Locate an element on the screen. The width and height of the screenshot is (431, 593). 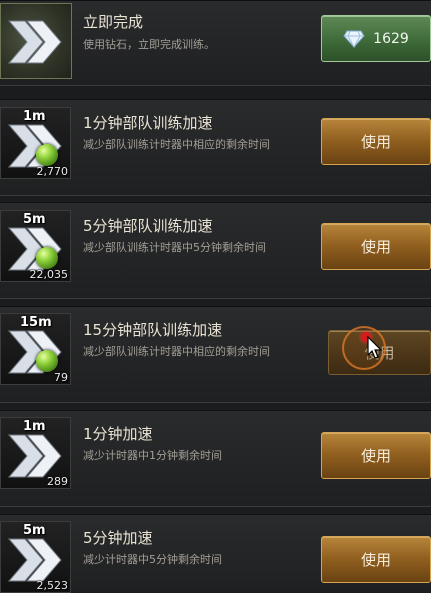
item-description: 减少部队训练计时器中5分钟剩余时间 is located at coordinates (174, 247).